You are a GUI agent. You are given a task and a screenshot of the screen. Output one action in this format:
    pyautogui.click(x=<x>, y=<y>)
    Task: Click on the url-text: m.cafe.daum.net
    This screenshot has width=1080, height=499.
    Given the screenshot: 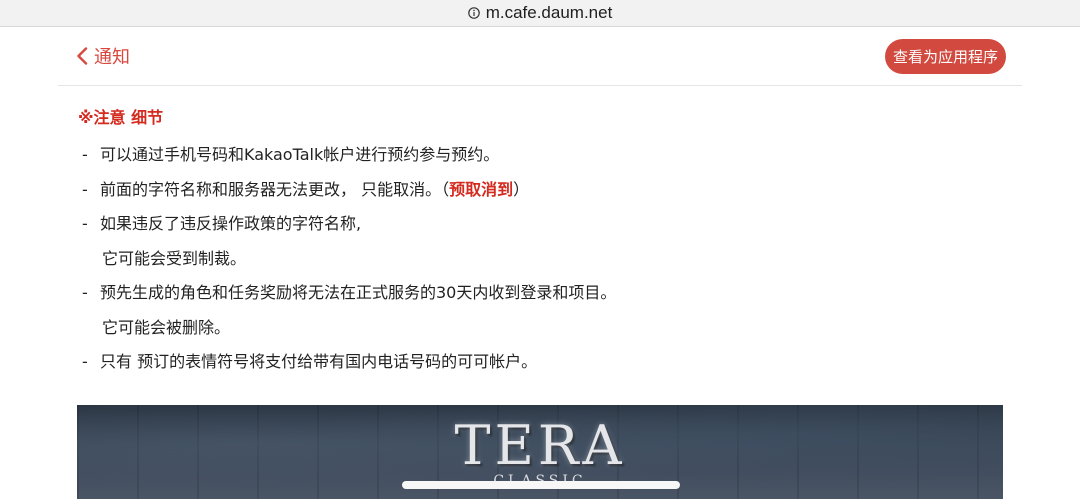 What is the action you would take?
    pyautogui.click(x=549, y=13)
    